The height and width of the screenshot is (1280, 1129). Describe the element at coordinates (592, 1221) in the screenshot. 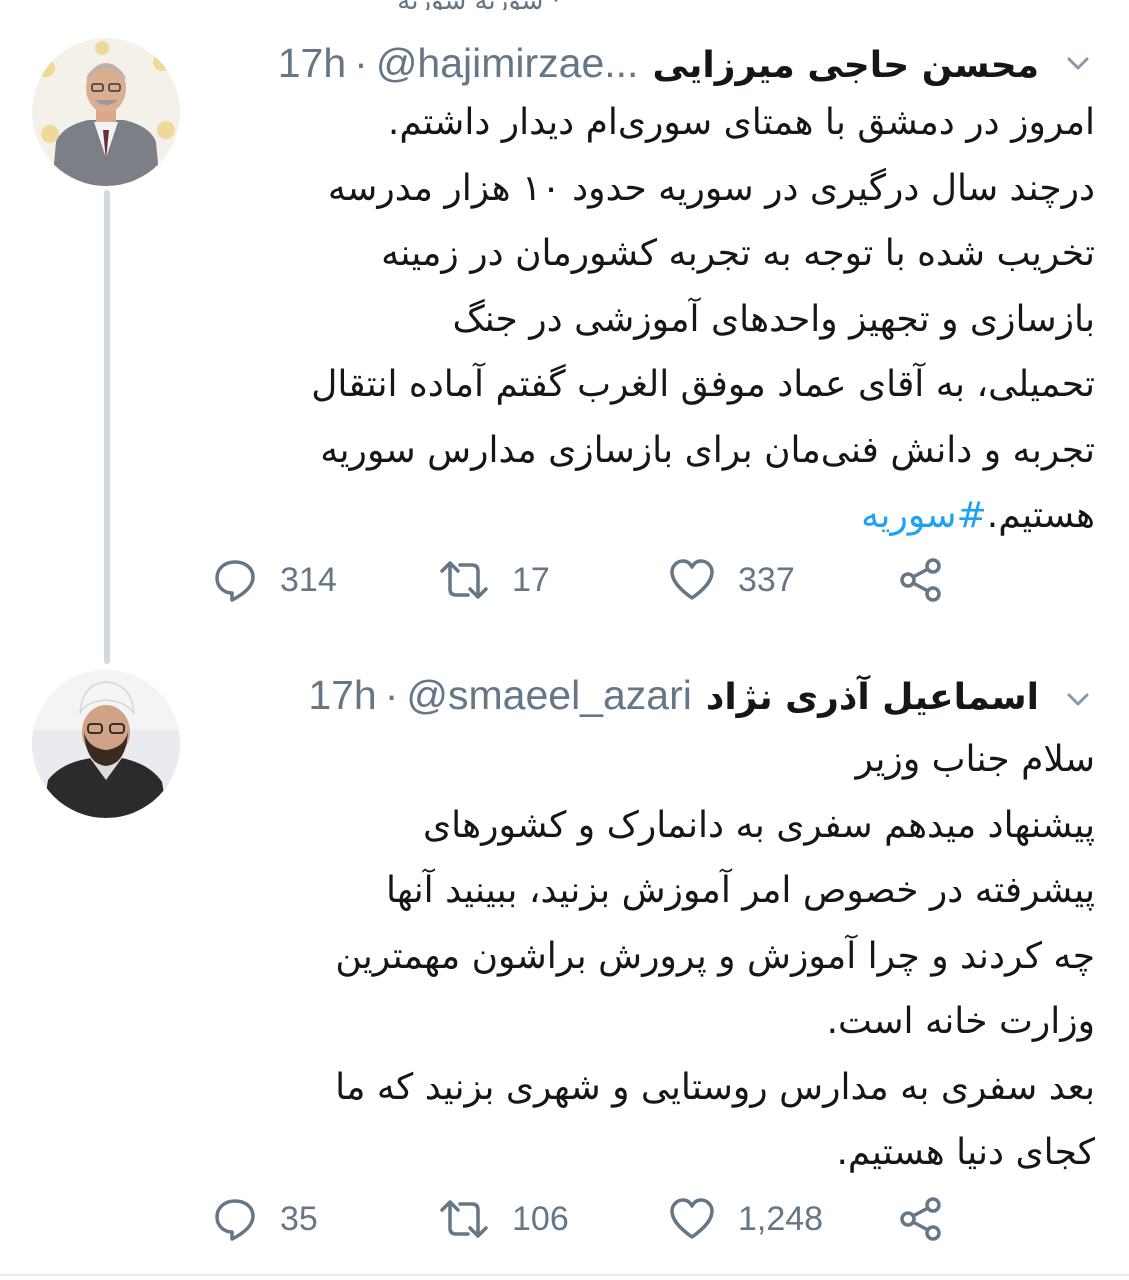

I see `tweet-actions: 35 106 1,248` at that location.